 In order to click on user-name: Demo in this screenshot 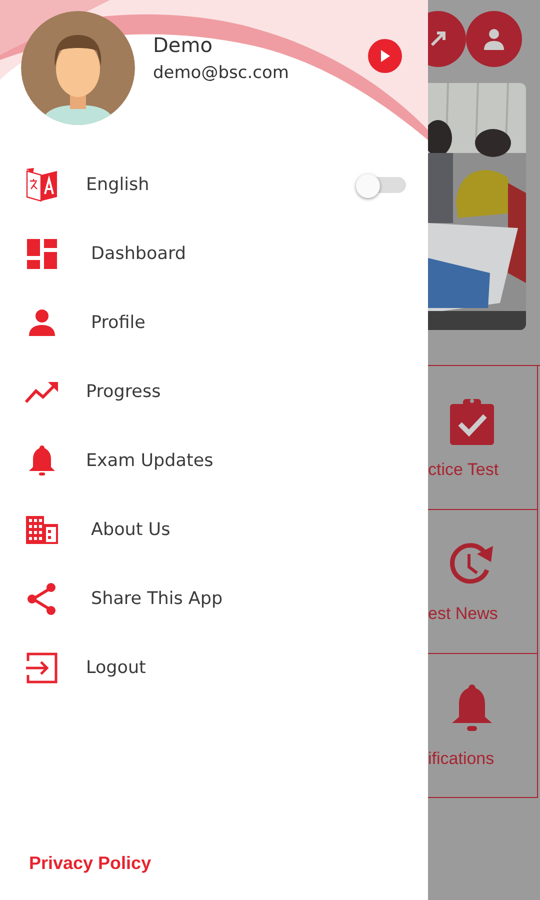, I will do `click(183, 45)`.